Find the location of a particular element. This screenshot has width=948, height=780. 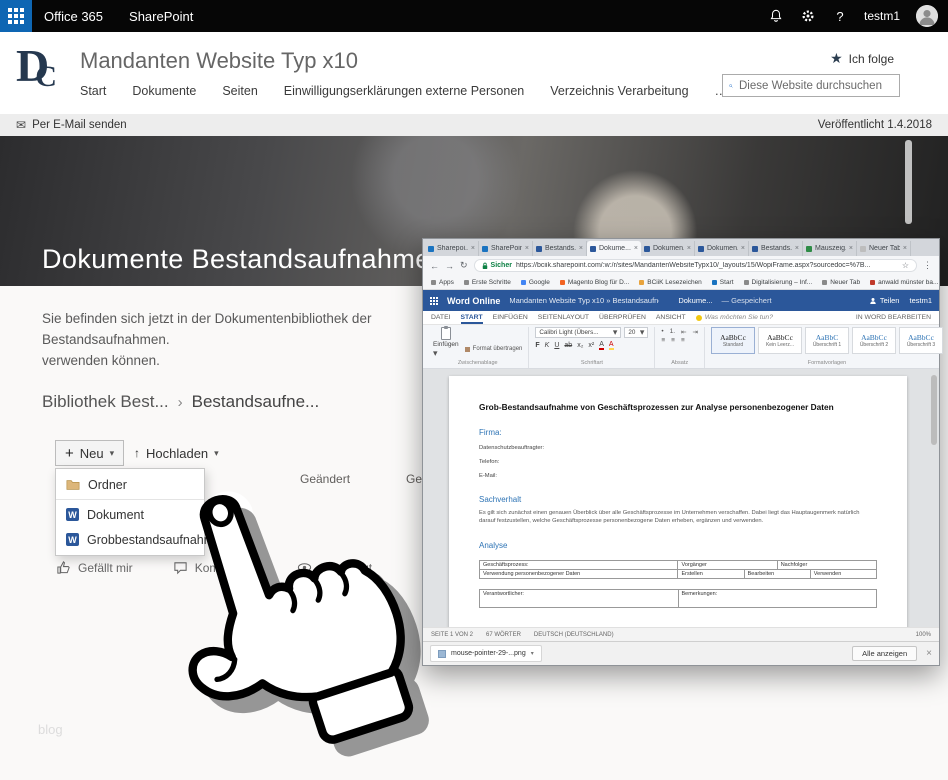

menu-item-dokument: W Dokument is located at coordinates (130, 514).